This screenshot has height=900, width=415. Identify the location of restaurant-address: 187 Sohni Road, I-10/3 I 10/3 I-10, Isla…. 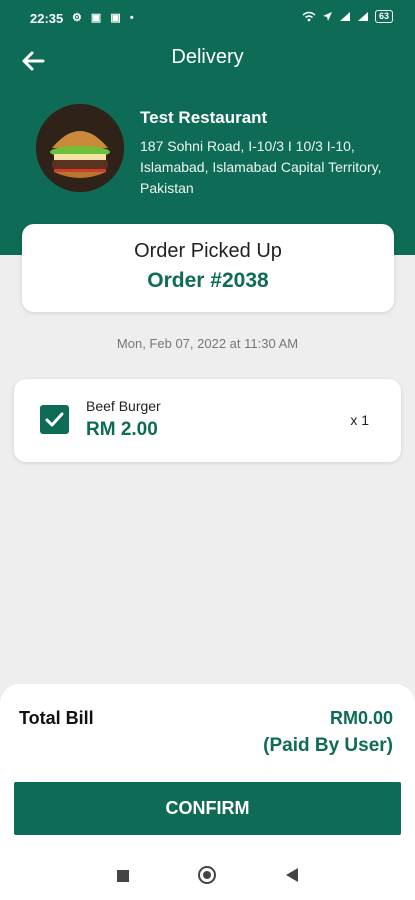
(261, 167).